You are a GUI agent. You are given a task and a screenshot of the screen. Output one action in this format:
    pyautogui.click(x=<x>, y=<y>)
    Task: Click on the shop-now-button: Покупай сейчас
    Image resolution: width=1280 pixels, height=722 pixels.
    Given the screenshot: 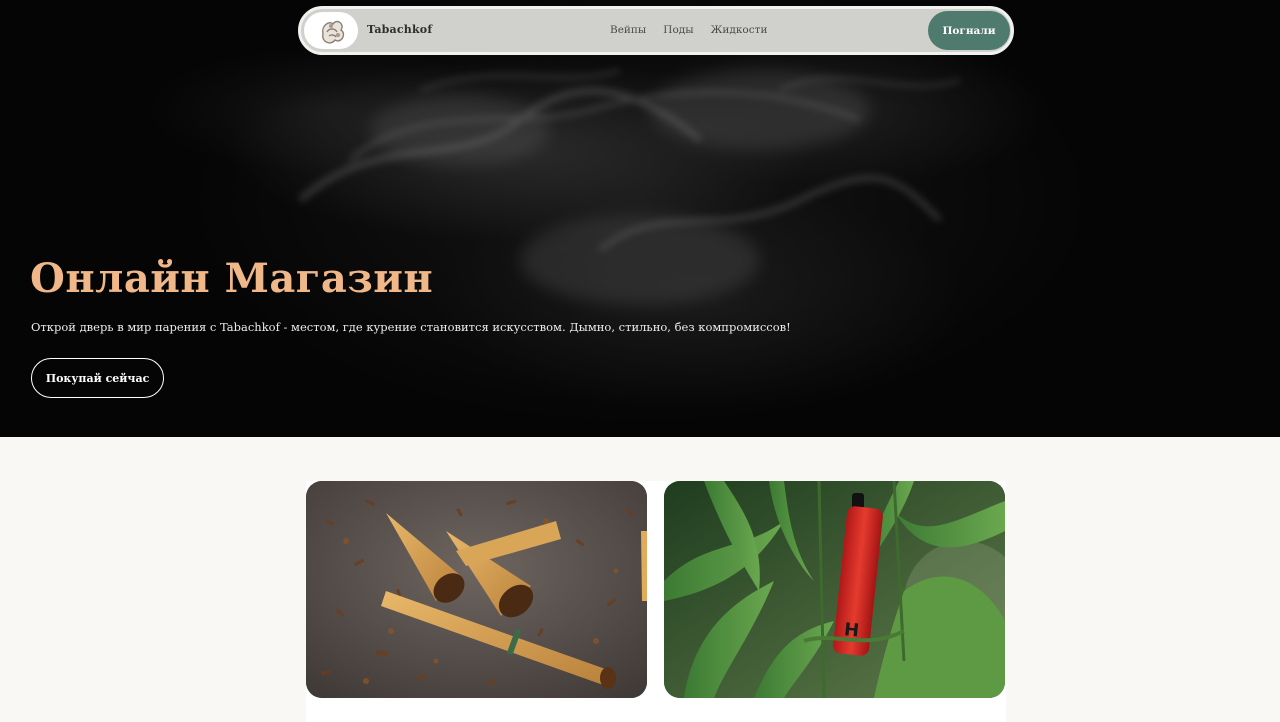 What is the action you would take?
    pyautogui.click(x=97, y=378)
    